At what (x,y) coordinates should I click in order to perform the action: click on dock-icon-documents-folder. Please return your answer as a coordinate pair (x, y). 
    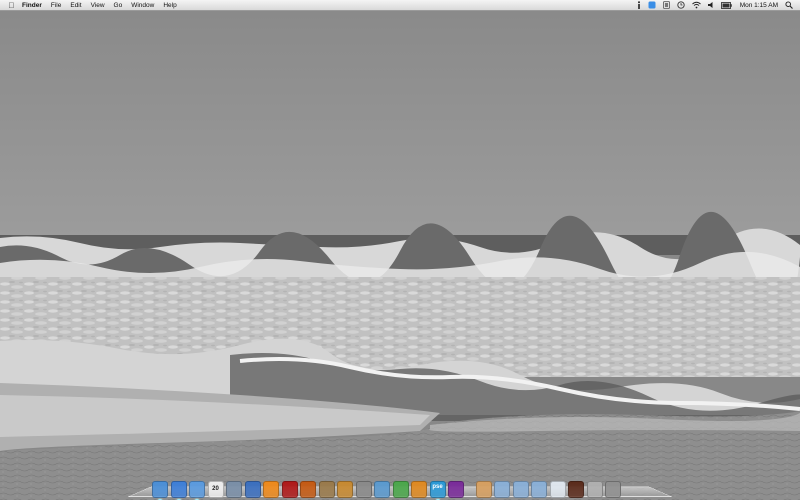
    Looking at the image, I should click on (520, 489).